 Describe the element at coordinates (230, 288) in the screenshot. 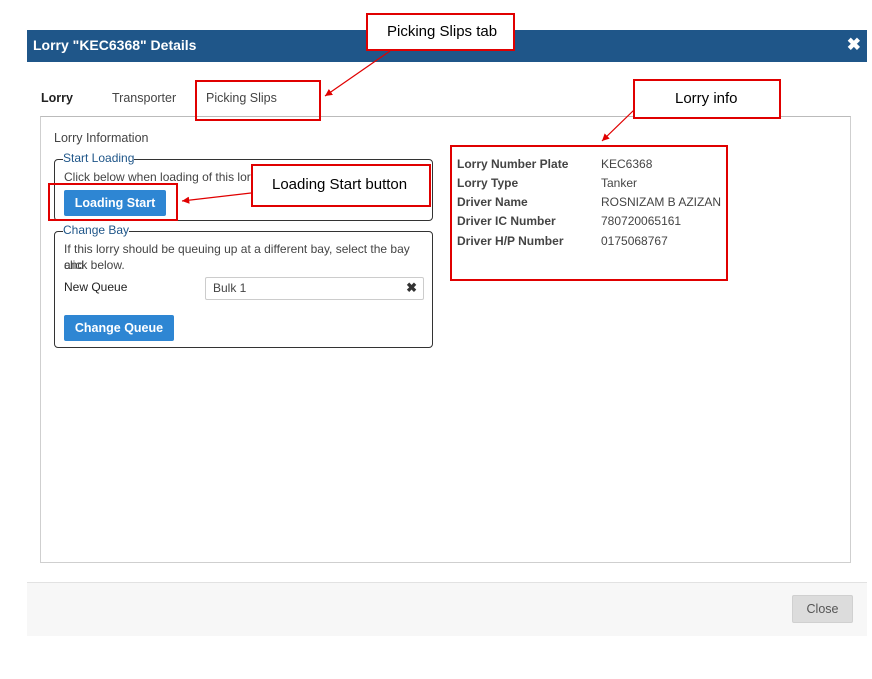

I see `new-queue-value: Bulk 1` at that location.